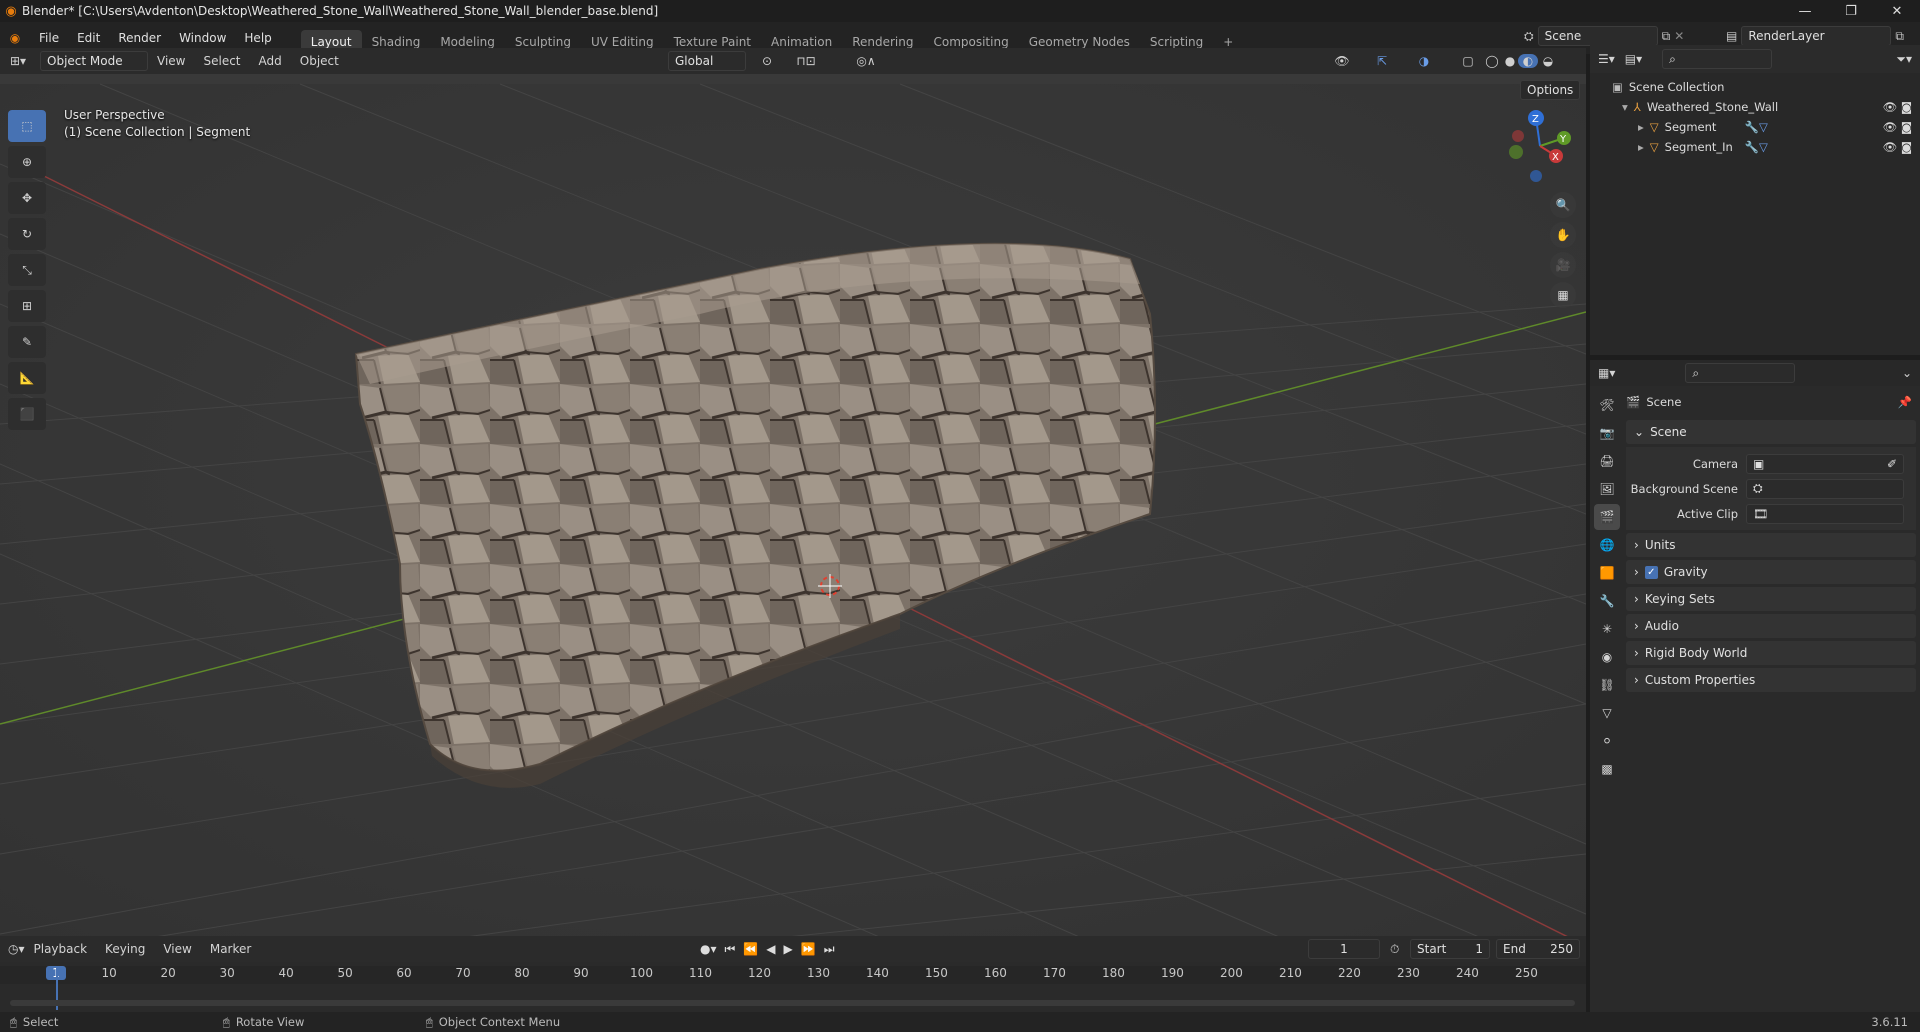 The height and width of the screenshot is (1032, 1920). Describe the element at coordinates (1606, 59) in the screenshot. I see `outliner-editor-icon: ☰▾` at that location.